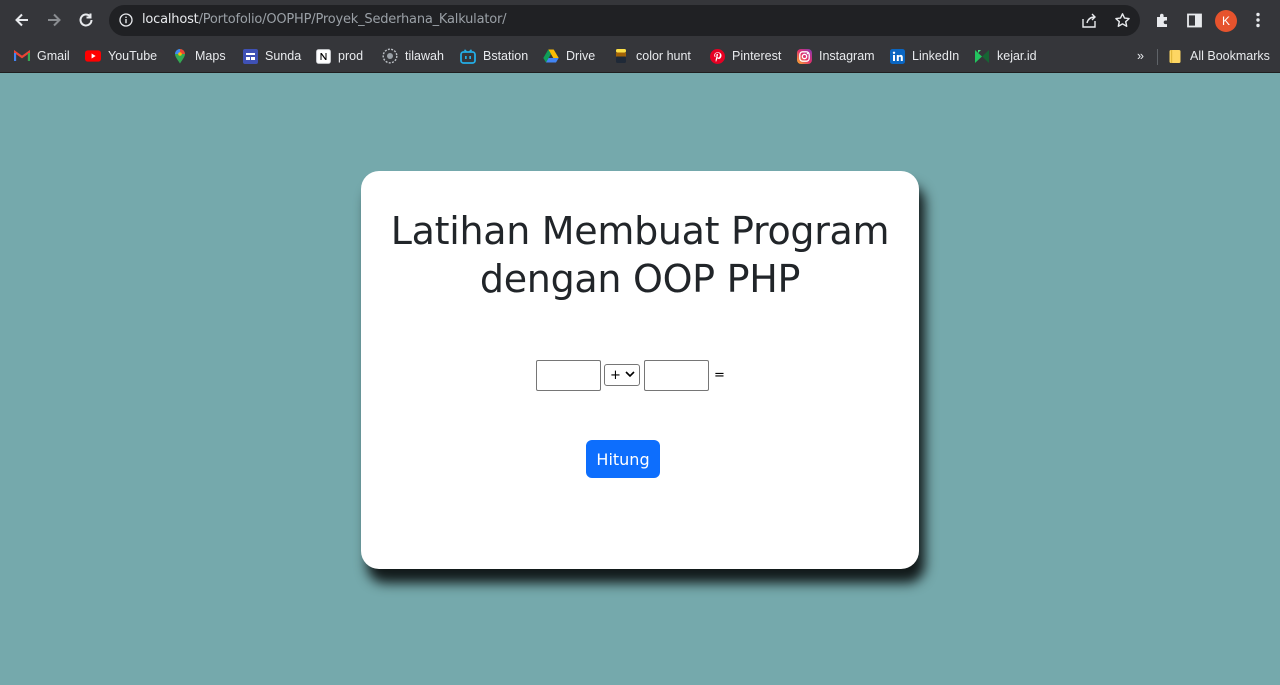  I want to click on all-bookmarks-button: All Bookmarks, so click(1218, 56).